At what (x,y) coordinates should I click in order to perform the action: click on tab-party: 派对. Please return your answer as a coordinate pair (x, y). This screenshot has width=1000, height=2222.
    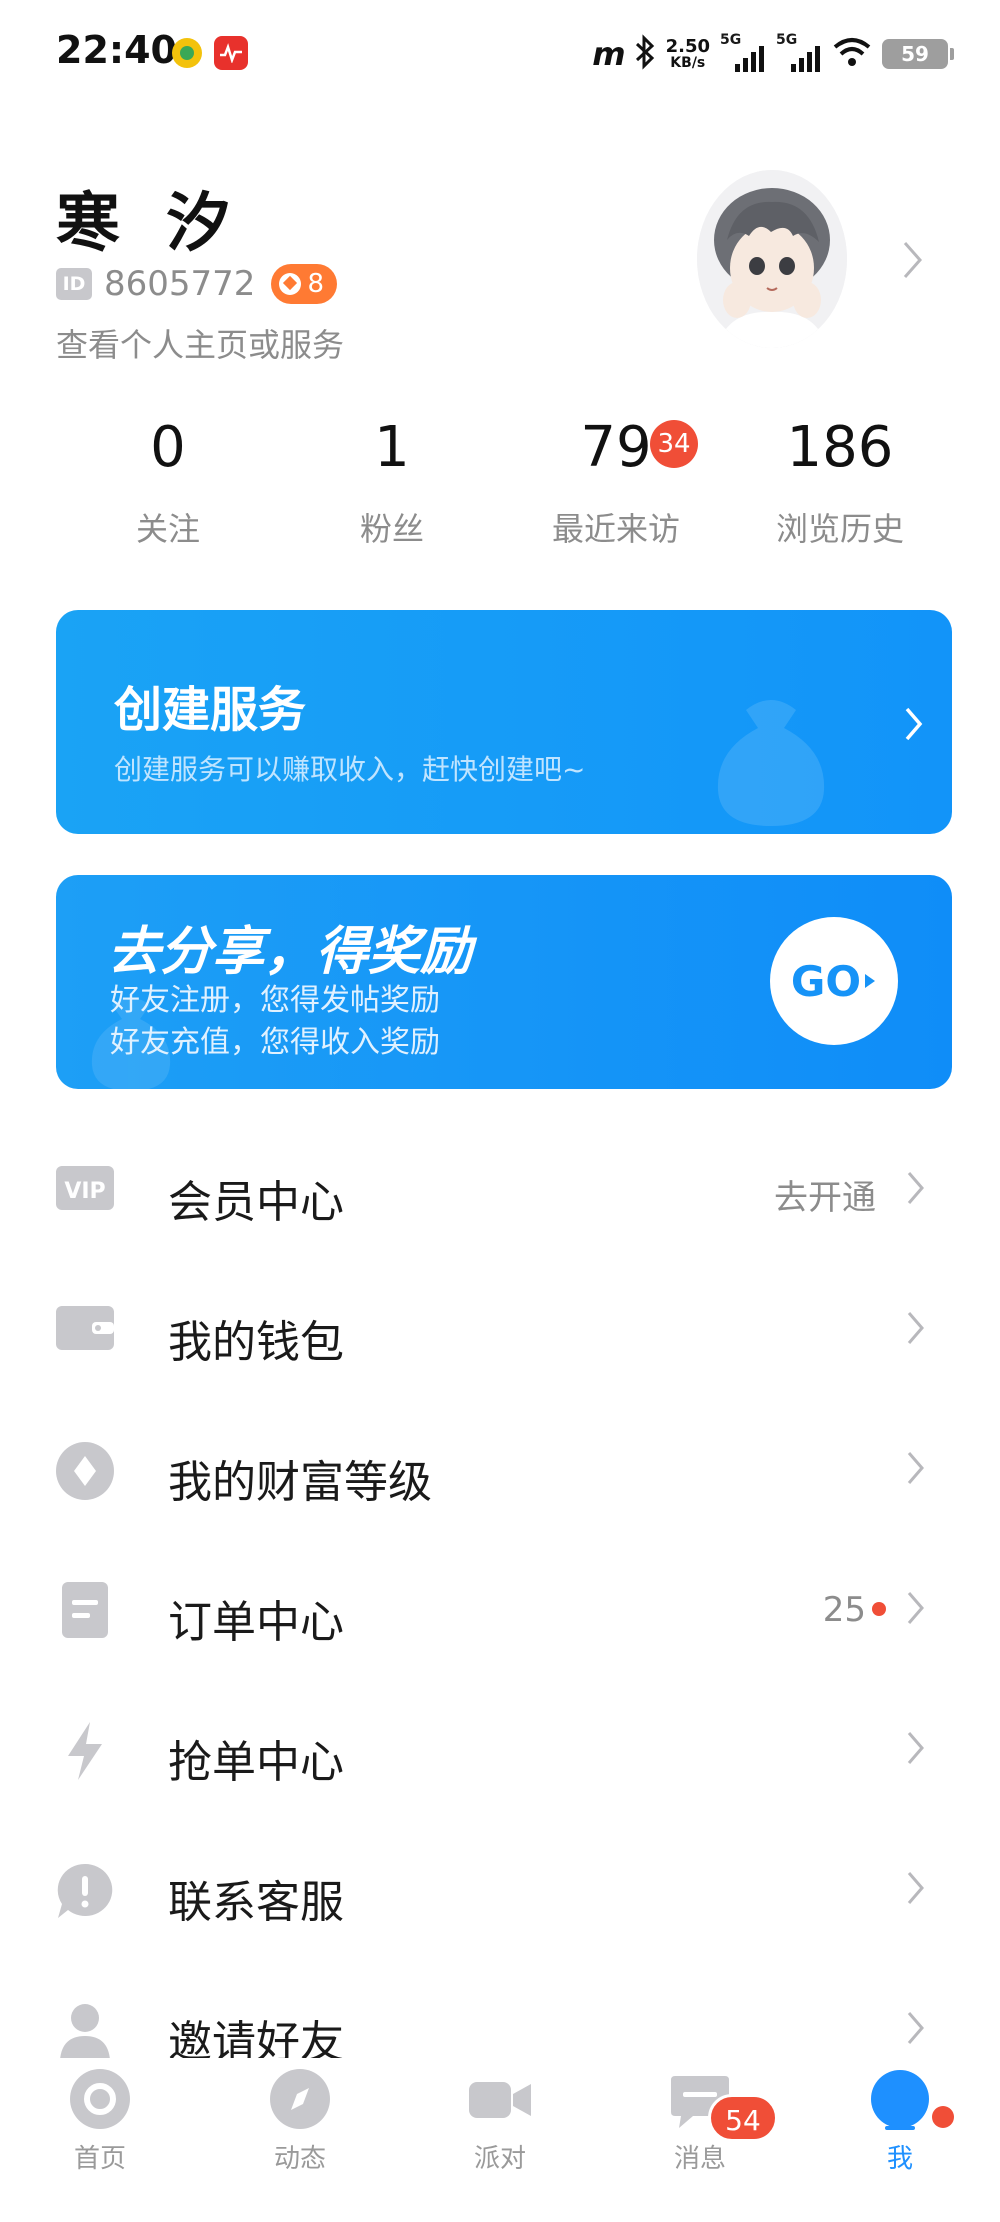
    Looking at the image, I should click on (500, 2121).